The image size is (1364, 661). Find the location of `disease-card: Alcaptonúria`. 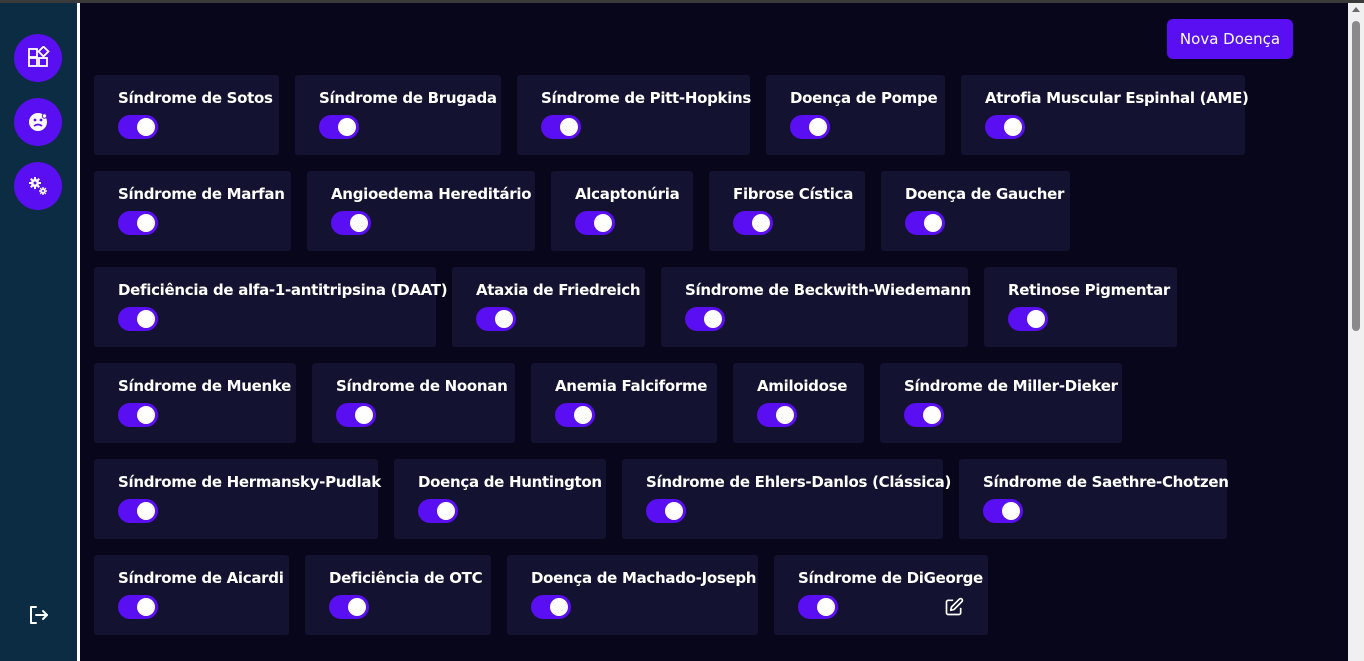

disease-card: Alcaptonúria is located at coordinates (622, 211).